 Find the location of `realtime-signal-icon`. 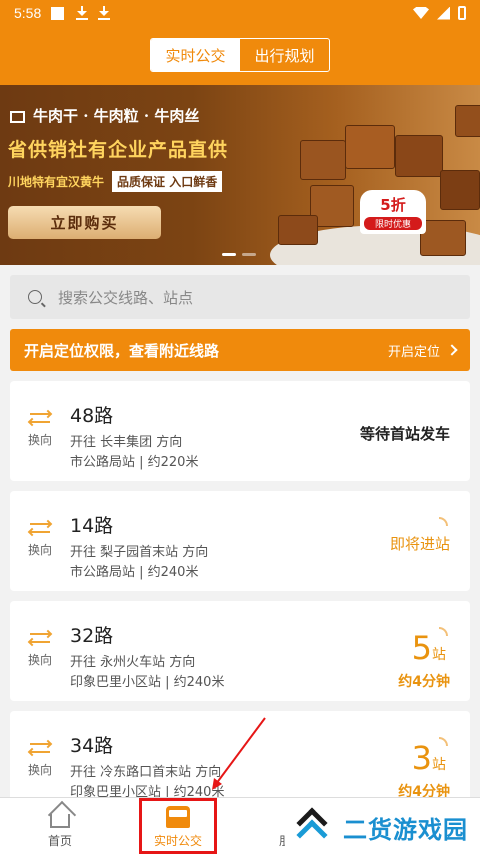

realtime-signal-icon is located at coordinates (443, 521).